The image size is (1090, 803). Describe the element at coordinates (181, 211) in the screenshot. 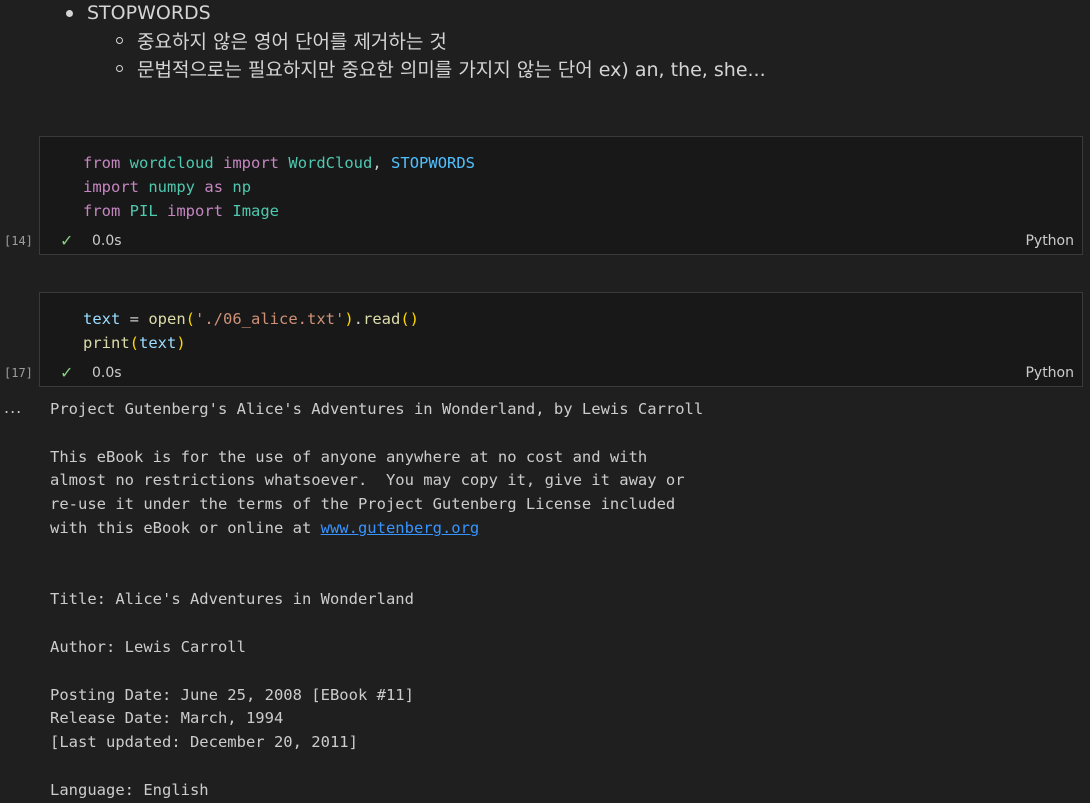

I see `code-line: from PIL import Image` at that location.